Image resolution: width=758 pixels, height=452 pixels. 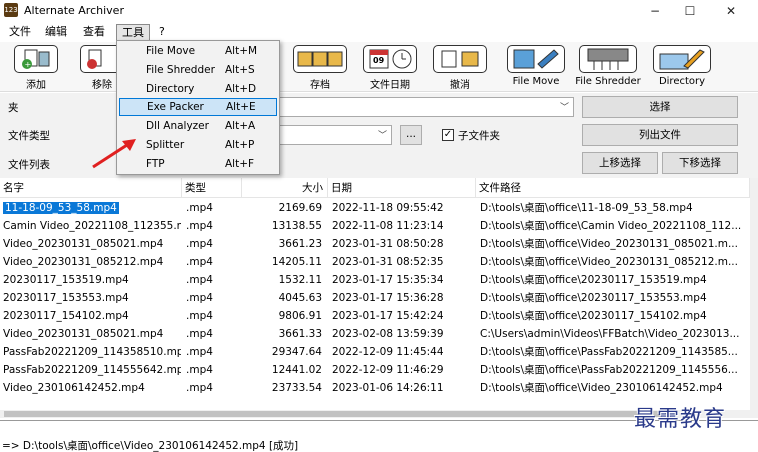 I want to click on cell-name: PassFab20221209_114358510.mp4, so click(x=92, y=352).